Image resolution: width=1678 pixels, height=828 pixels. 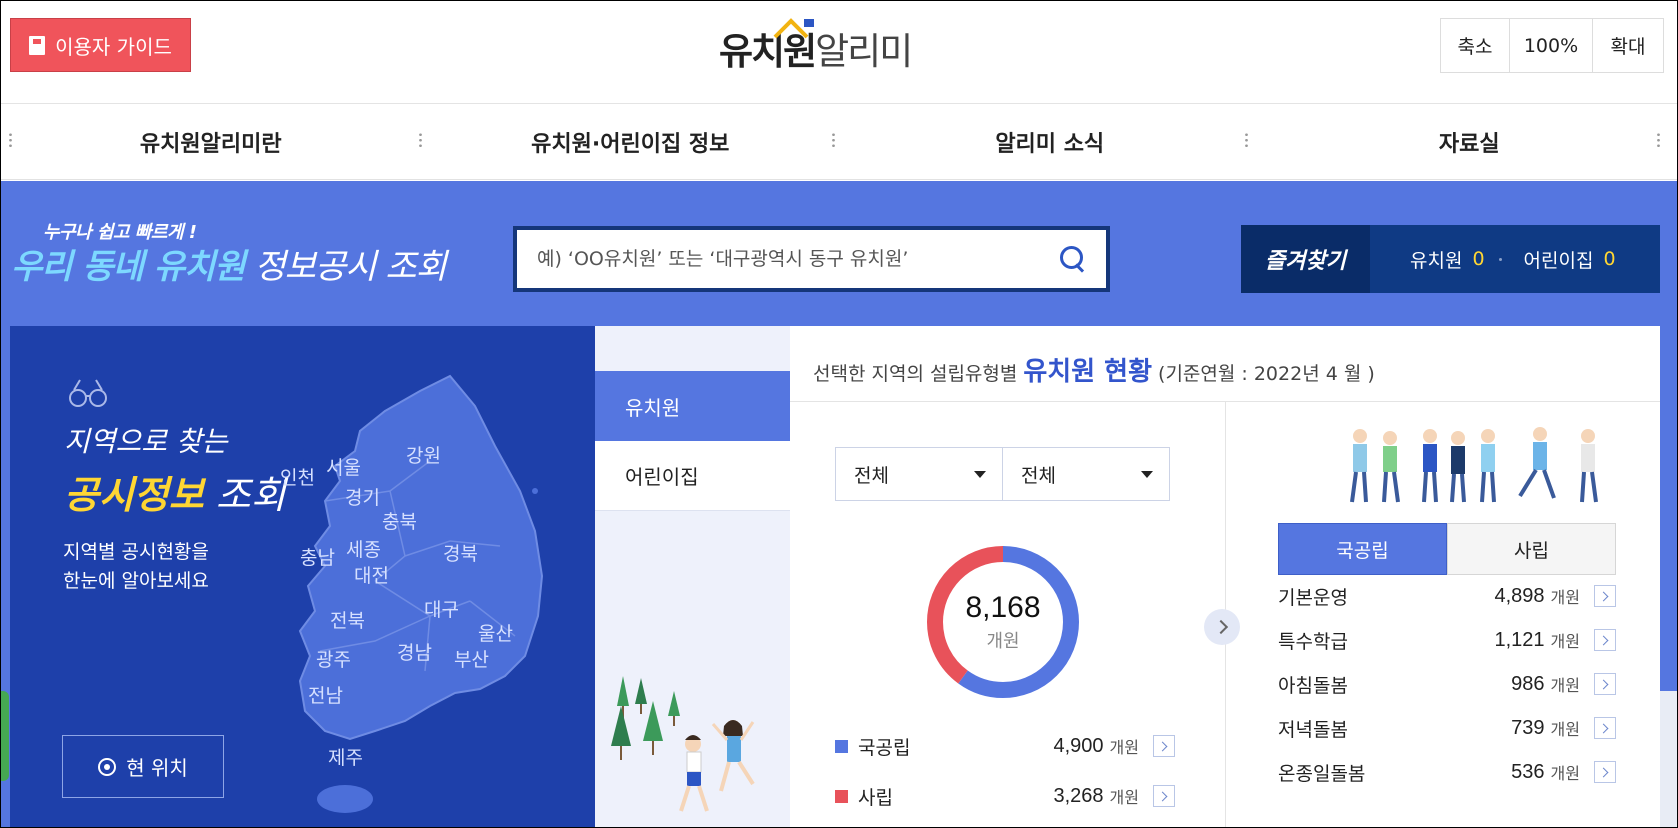 I want to click on nav-item-news: 알리미 소식, so click(x=1050, y=142).